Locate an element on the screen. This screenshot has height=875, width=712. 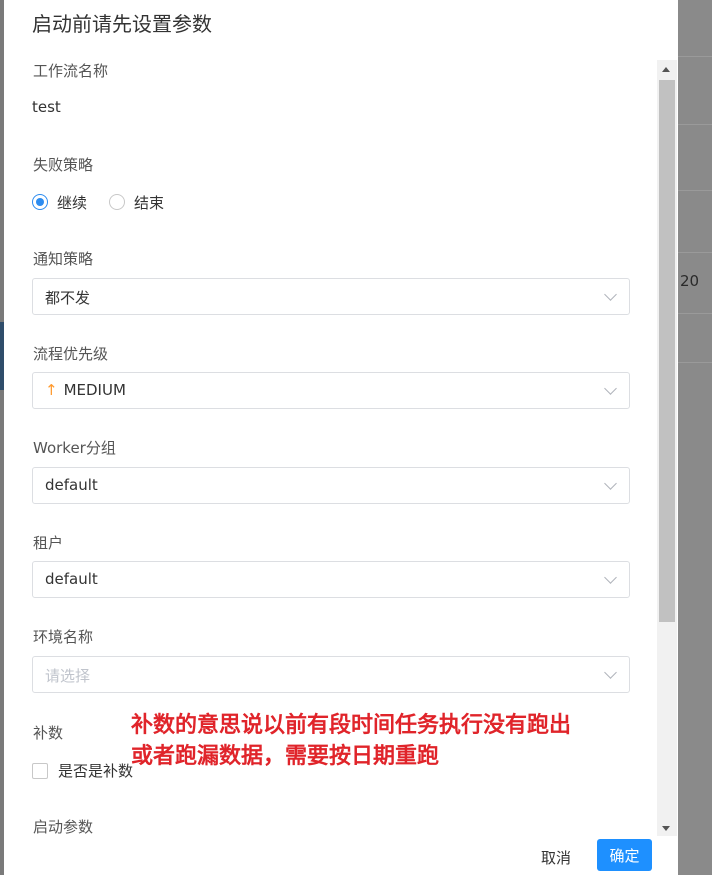
annotation-text: 补数的意思说以前有段时间任务执行没有跑出 或者跑漏数据，需要按日期重跑 is located at coordinates (391, 741).